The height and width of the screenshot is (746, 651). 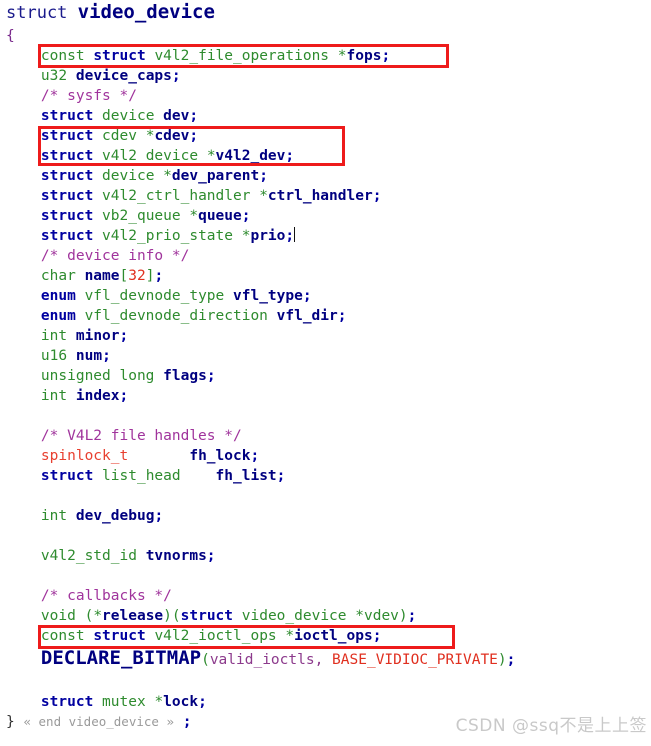 What do you see at coordinates (176, 316) in the screenshot?
I see `type-name: vfl_devnode_direction` at bounding box center [176, 316].